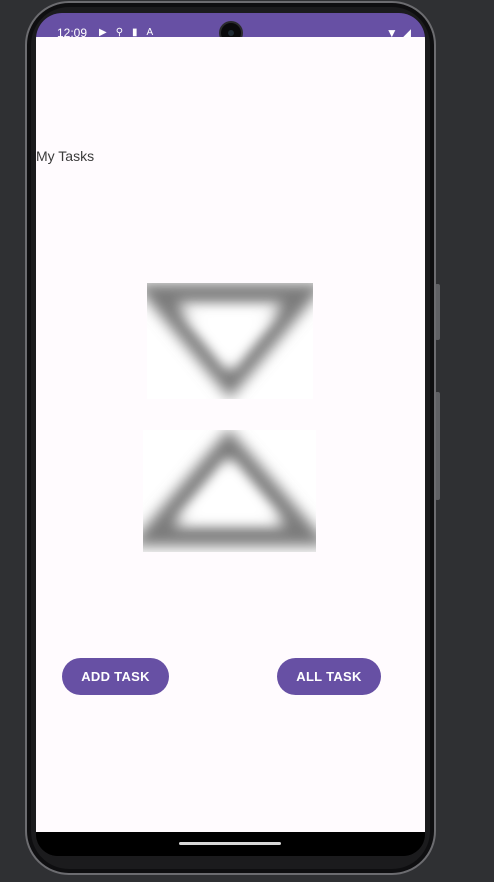  Describe the element at coordinates (65, 156) in the screenshot. I see `page-title: My Tasks` at that location.